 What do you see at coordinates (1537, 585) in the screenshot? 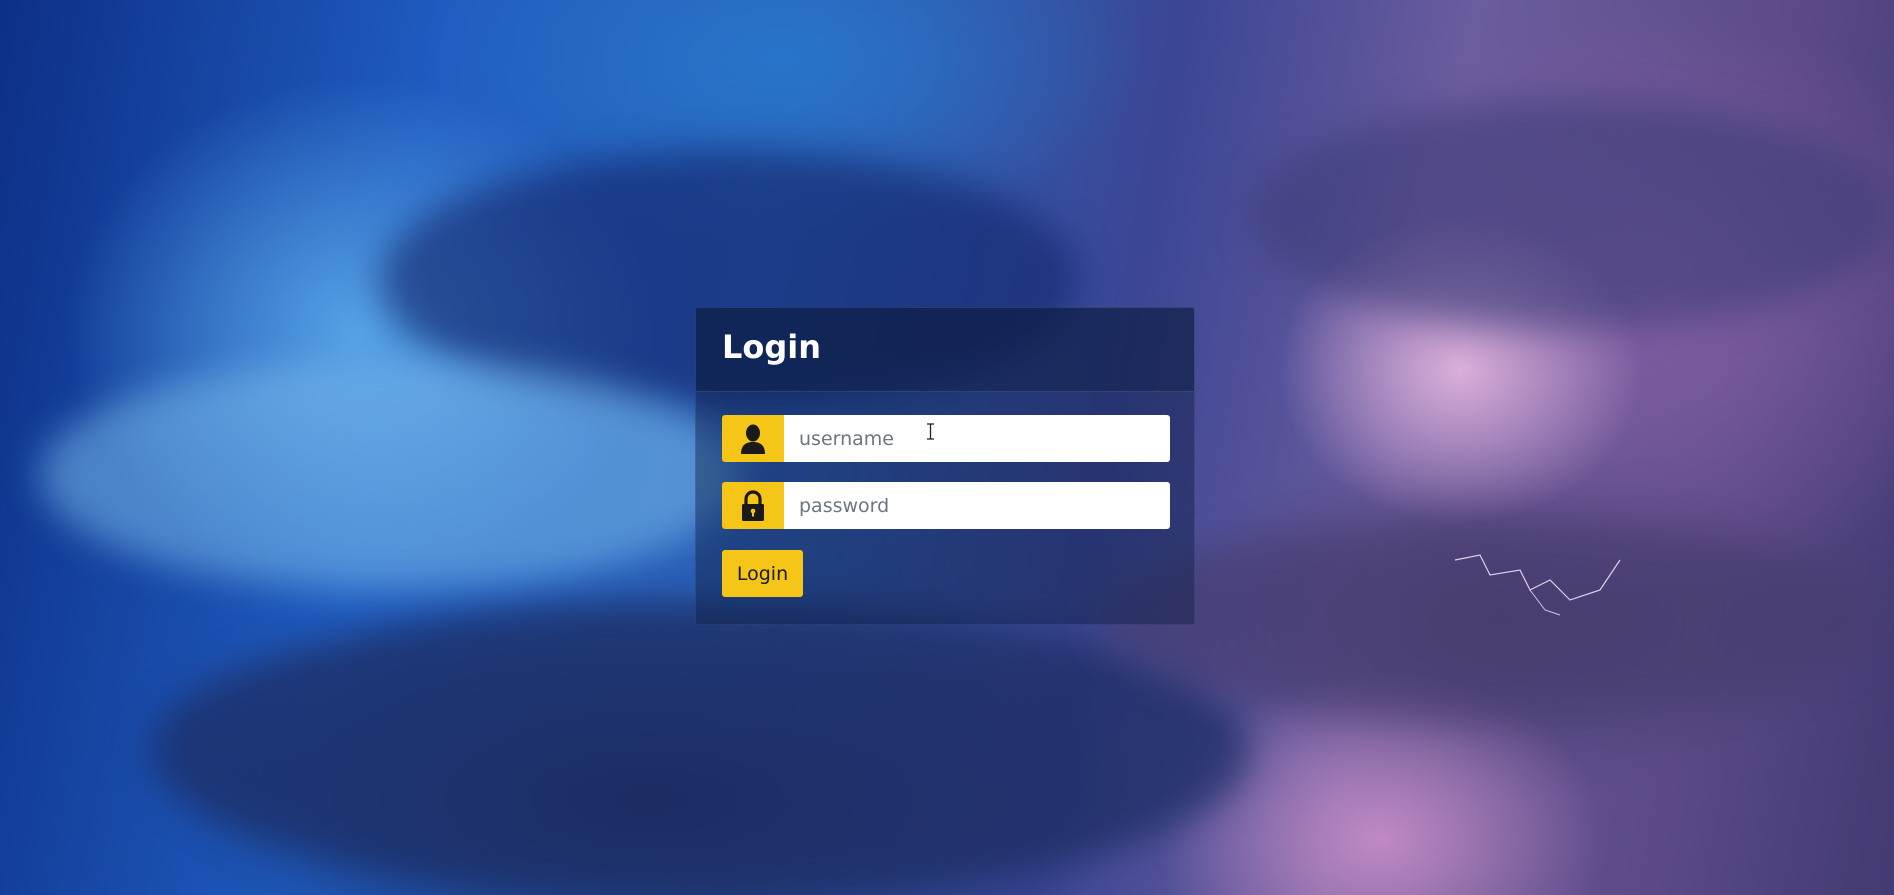
I see `lightning-bolt` at bounding box center [1537, 585].